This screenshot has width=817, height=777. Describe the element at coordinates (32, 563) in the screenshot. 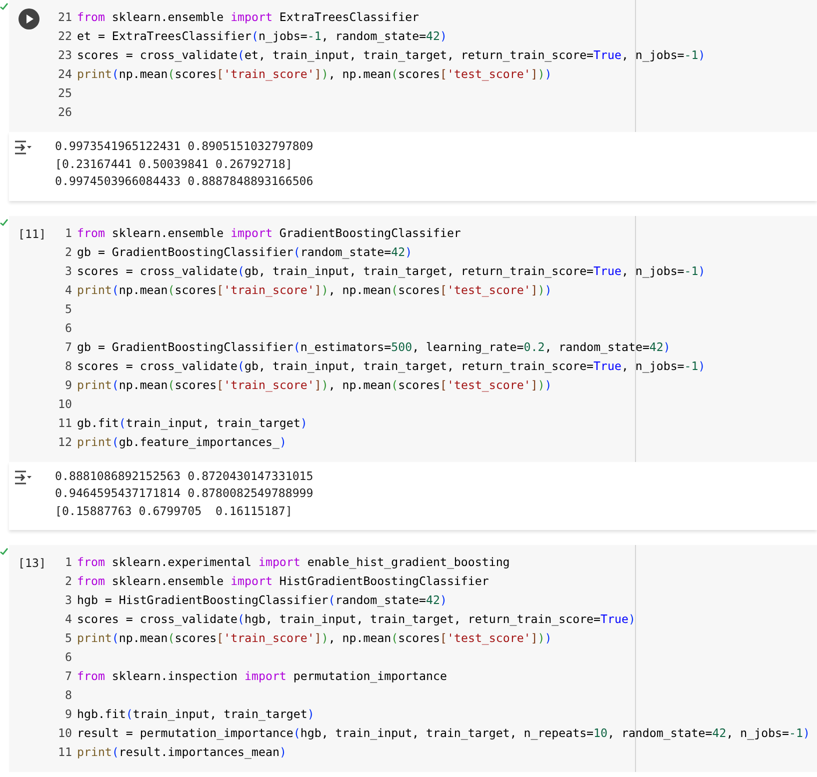

I see `execution-count: [13]` at that location.